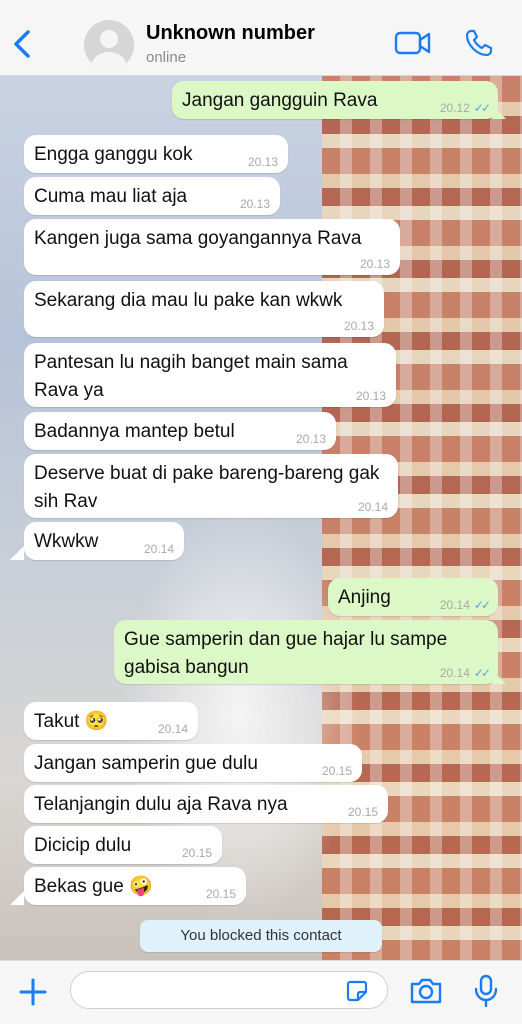 This screenshot has height=1024, width=522. What do you see at coordinates (479, 43) in the screenshot?
I see `voice-call-icon` at bounding box center [479, 43].